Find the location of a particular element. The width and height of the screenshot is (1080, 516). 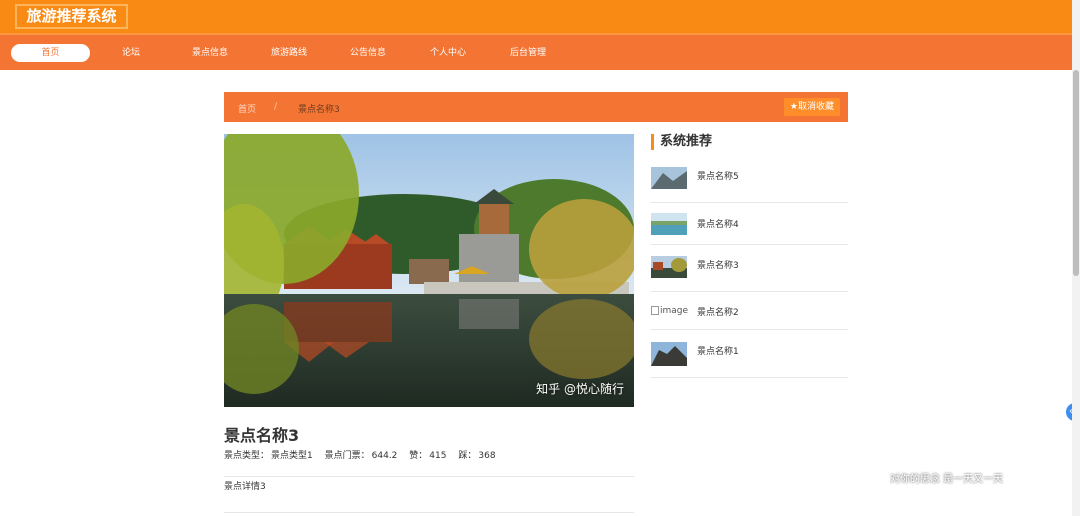

nav-home: 首页 is located at coordinates (50, 53).